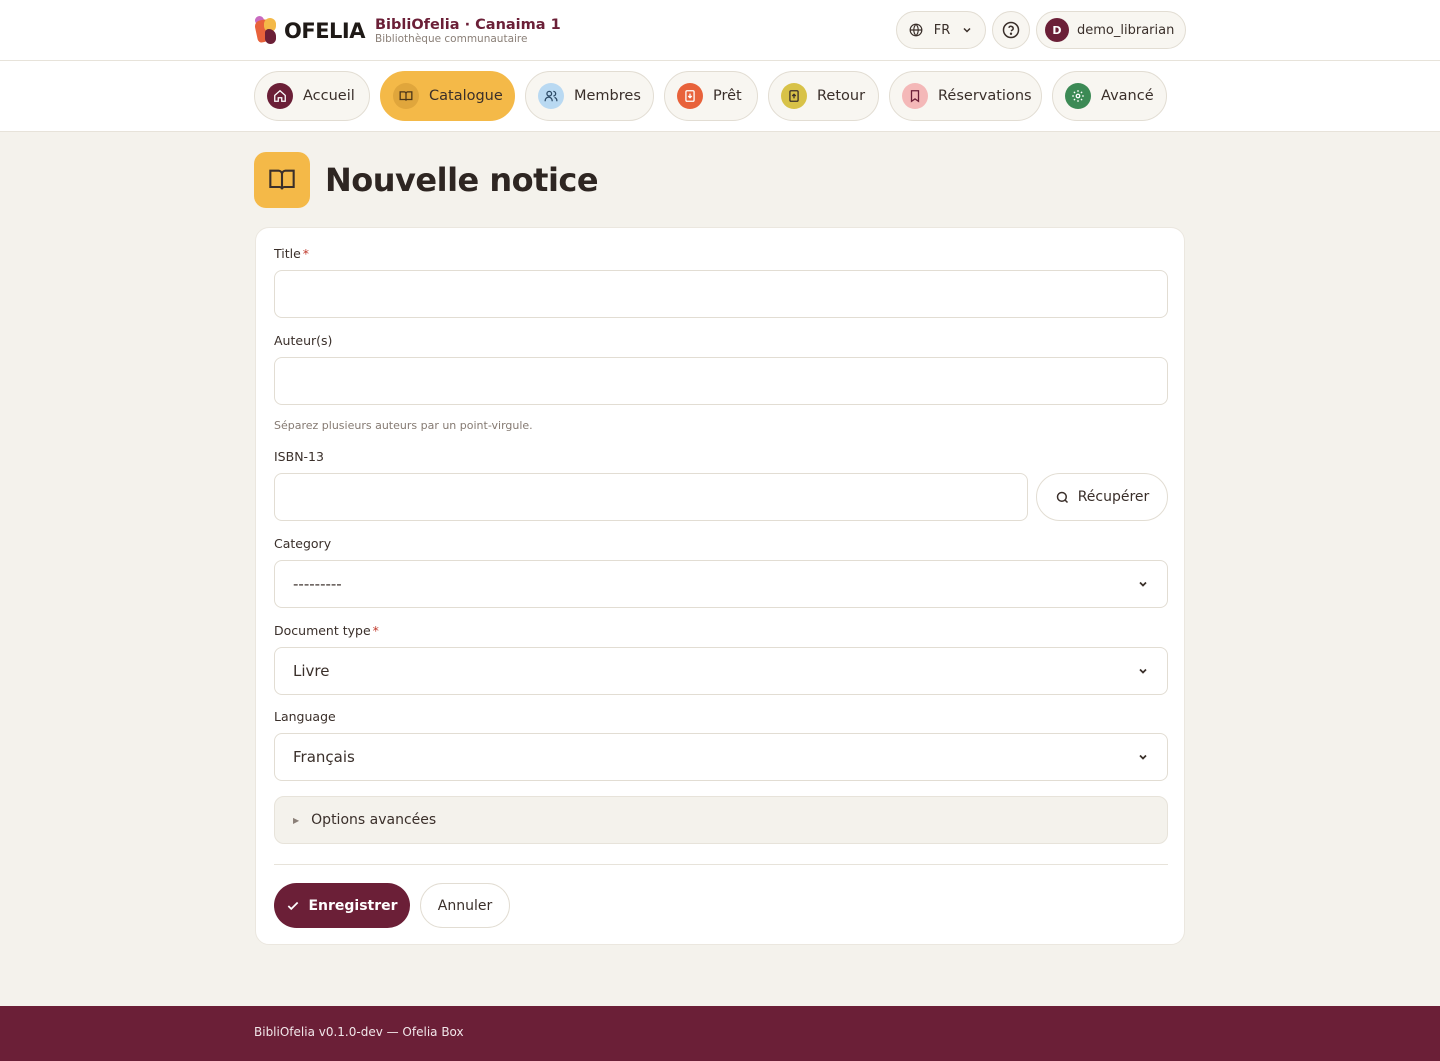  Describe the element at coordinates (721, 864) in the screenshot. I see `divider` at that location.